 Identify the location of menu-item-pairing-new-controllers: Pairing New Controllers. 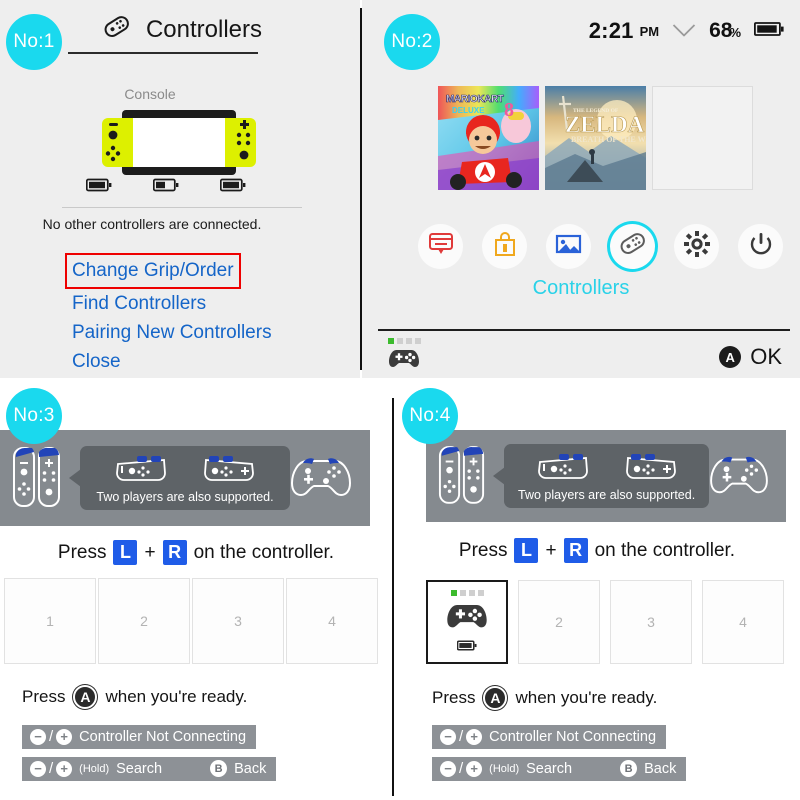
(172, 332).